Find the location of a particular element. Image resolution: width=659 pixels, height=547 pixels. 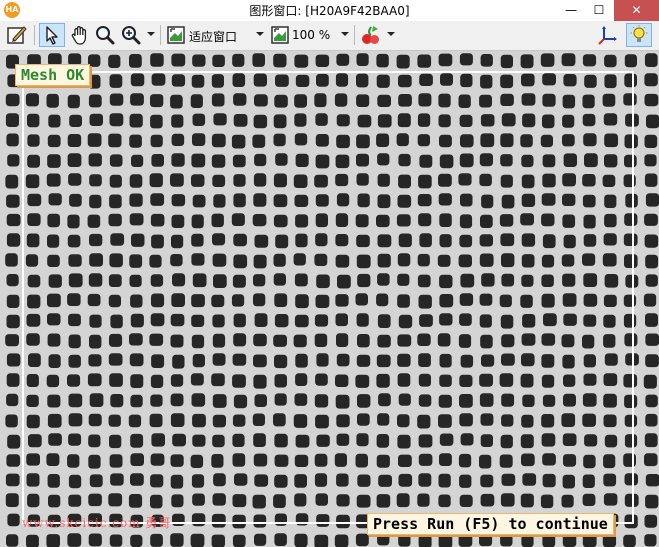

close-button: ✕ is located at coordinates (636, 10).